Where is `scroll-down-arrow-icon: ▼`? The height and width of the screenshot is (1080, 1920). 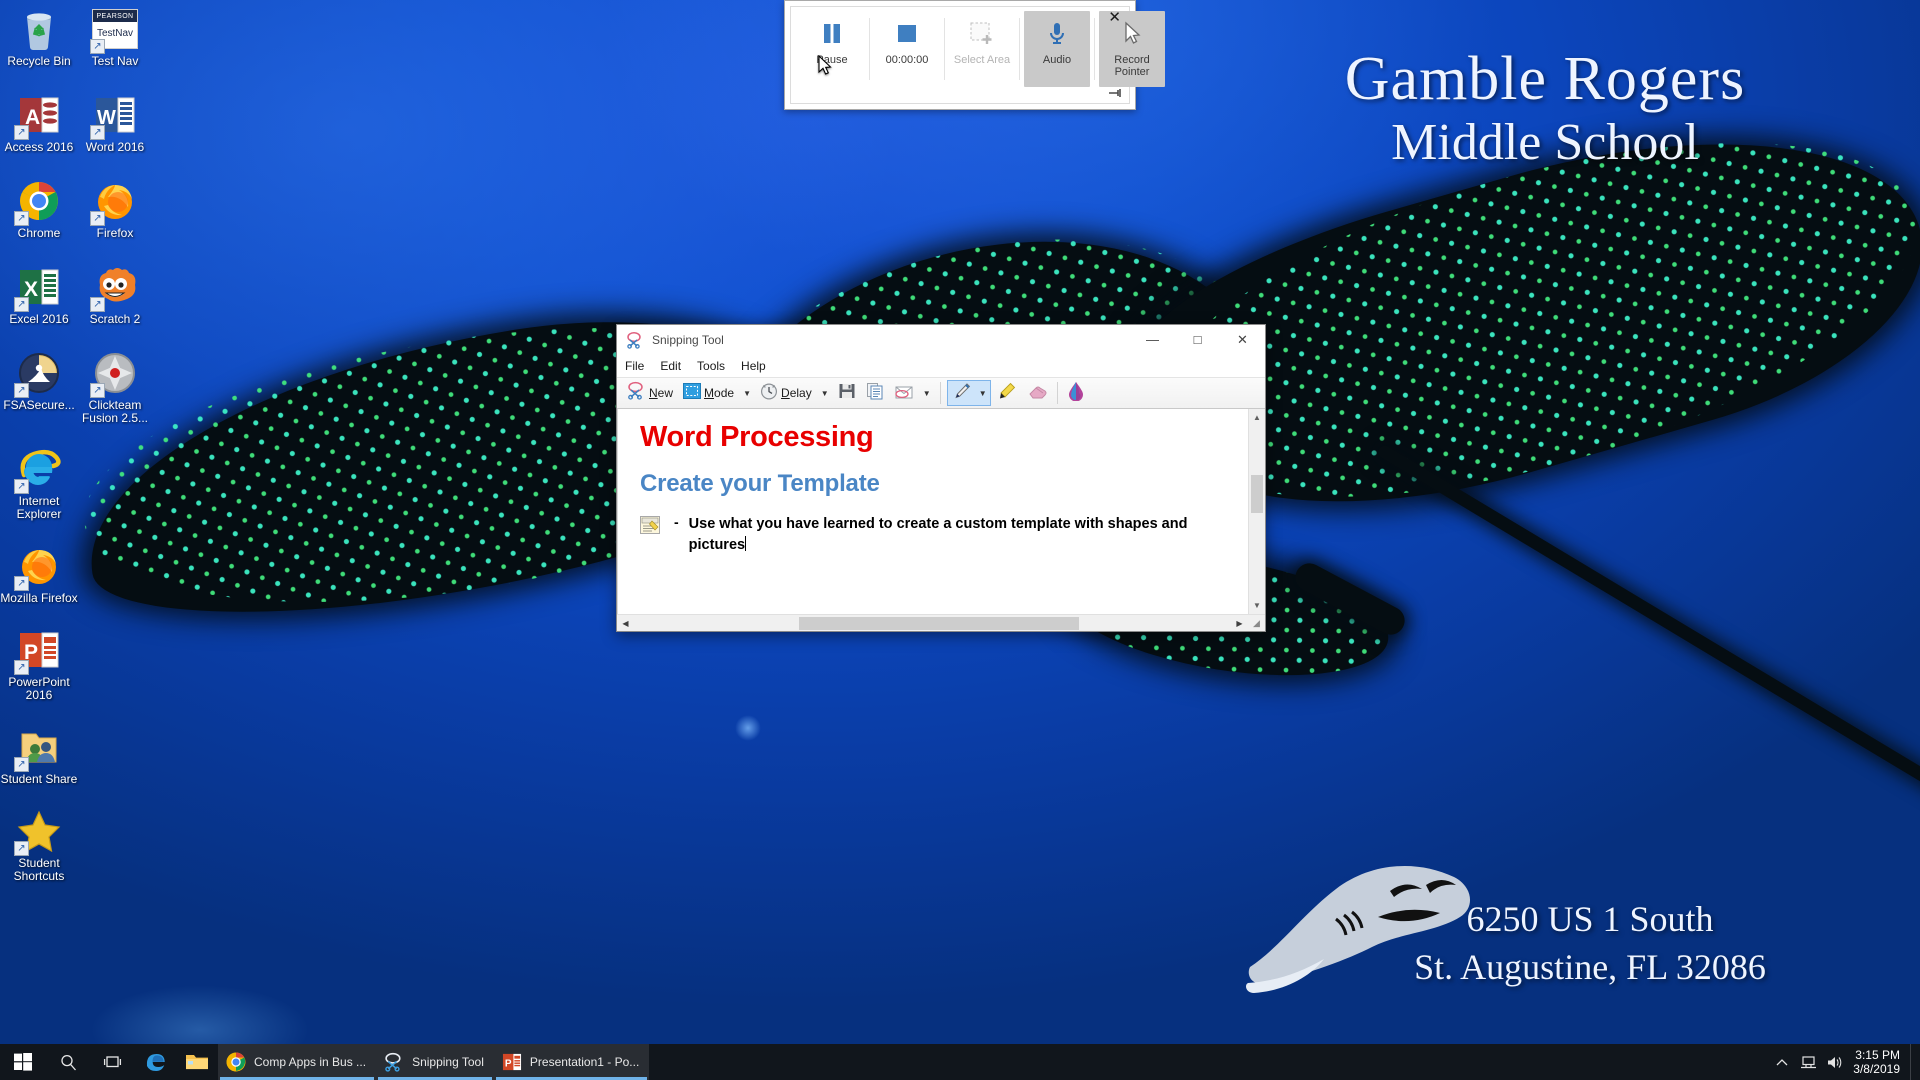
scroll-down-arrow-icon: ▼ is located at coordinates (1257, 605).